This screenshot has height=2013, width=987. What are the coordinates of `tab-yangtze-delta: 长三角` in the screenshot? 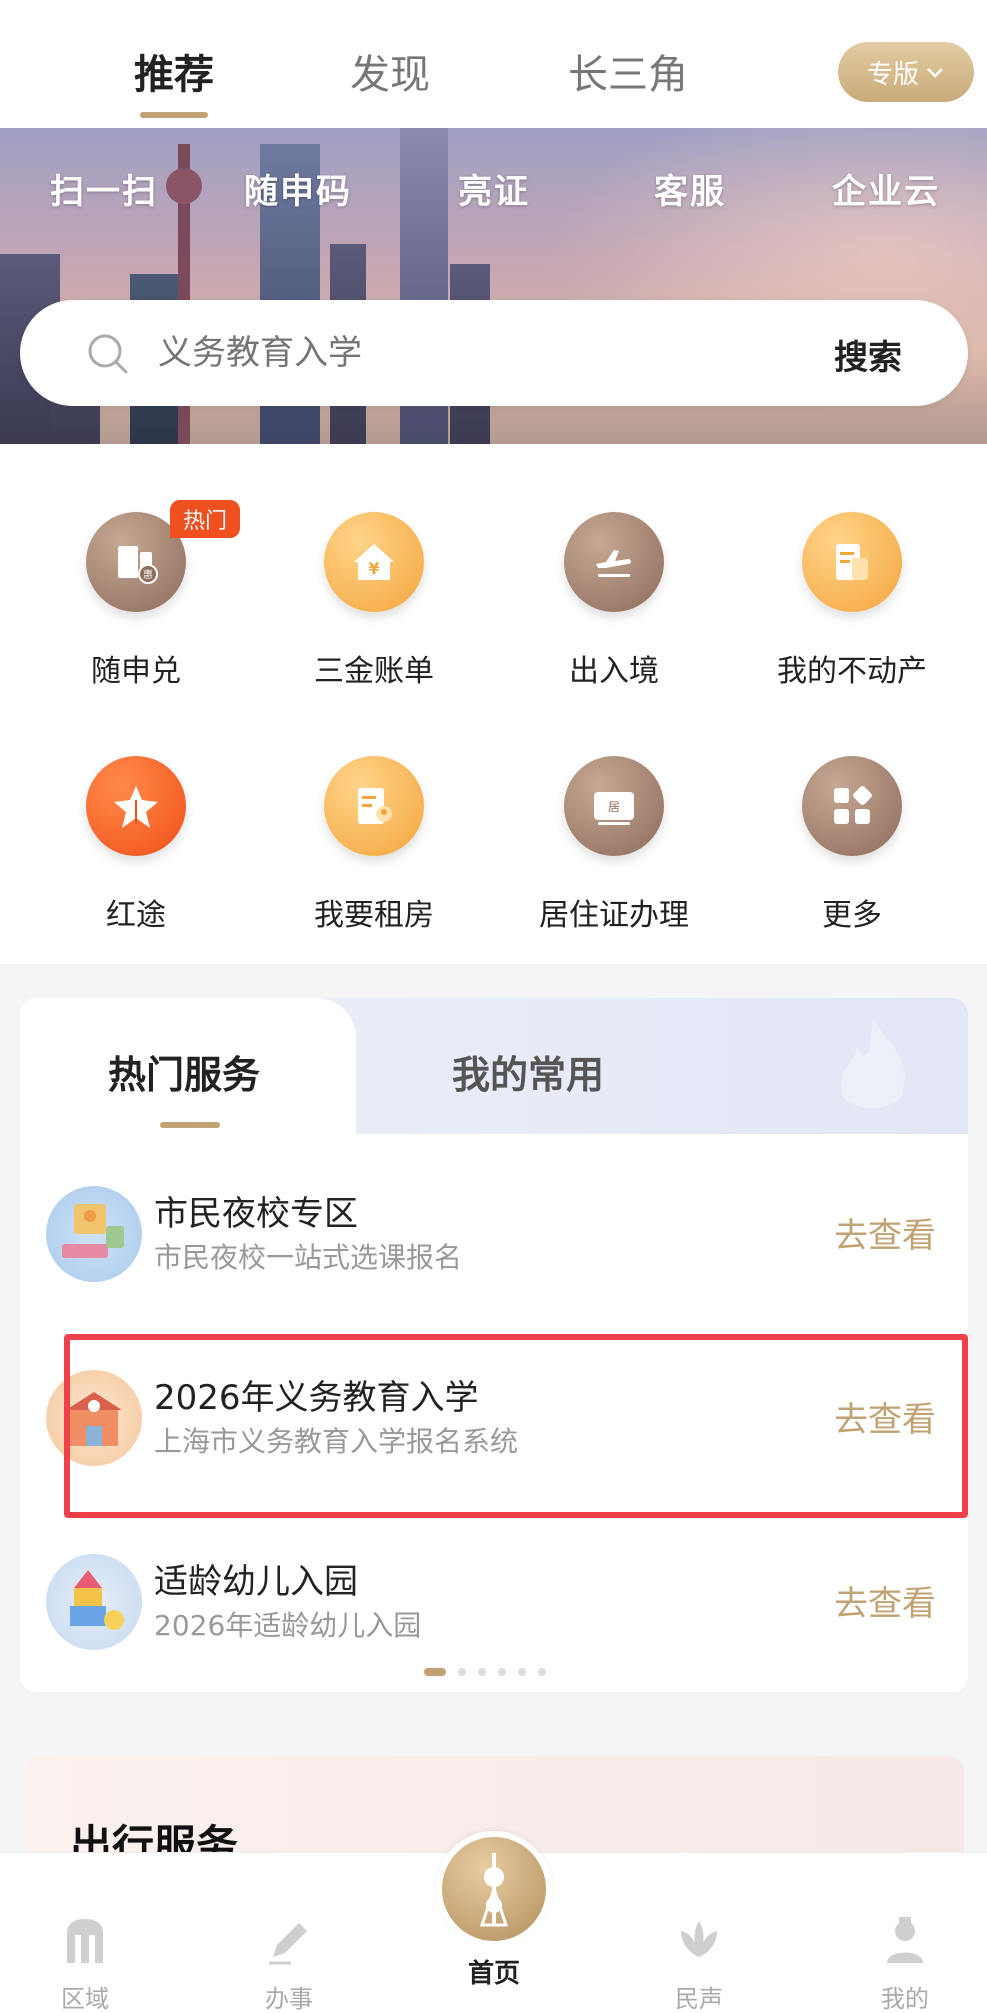 It's located at (628, 71).